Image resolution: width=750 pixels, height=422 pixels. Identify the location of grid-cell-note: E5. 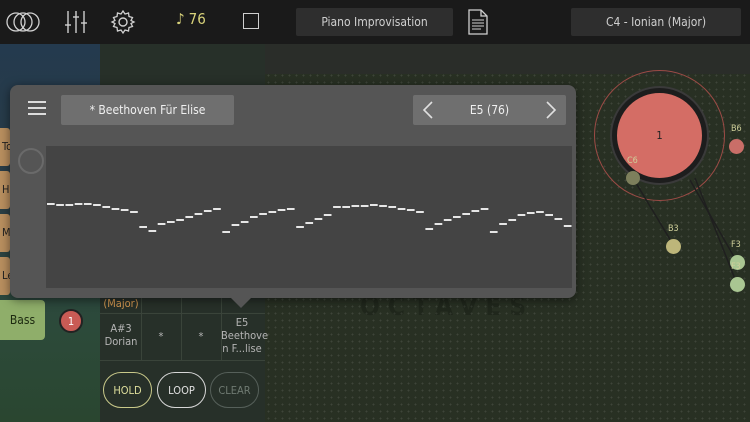
(242, 322).